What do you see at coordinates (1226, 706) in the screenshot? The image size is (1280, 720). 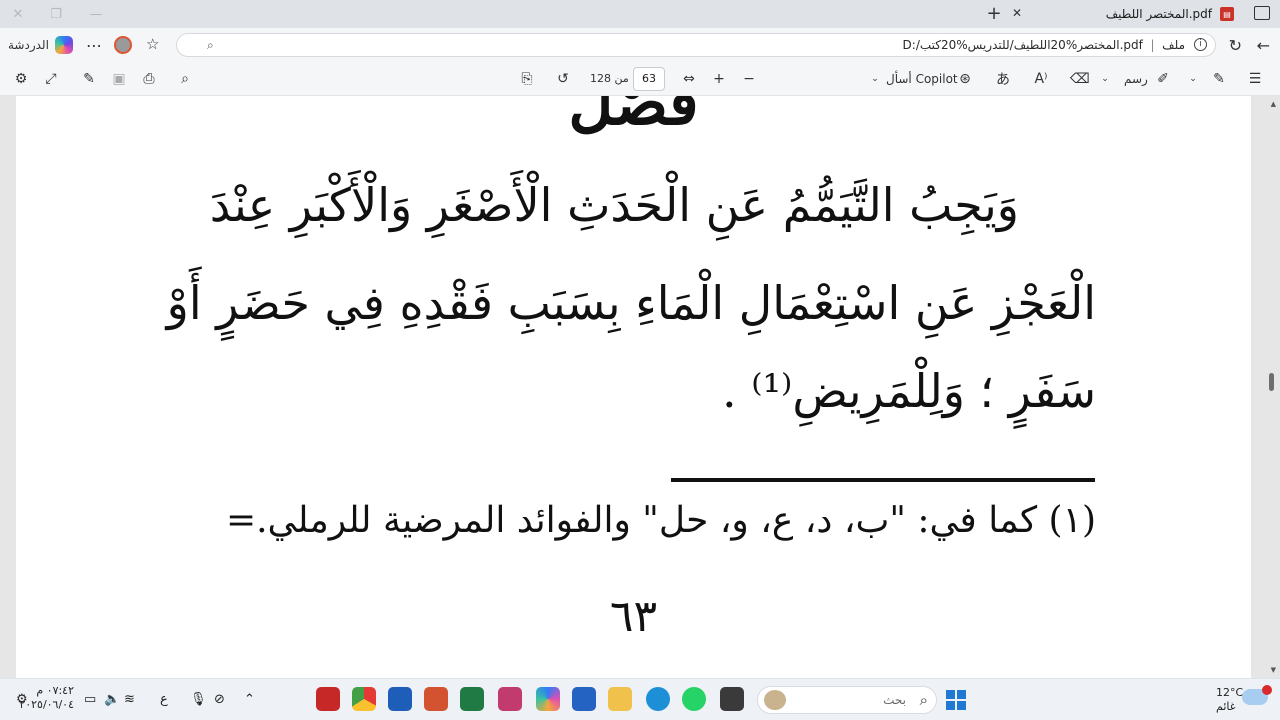 I see `weather-desc: غائم` at bounding box center [1226, 706].